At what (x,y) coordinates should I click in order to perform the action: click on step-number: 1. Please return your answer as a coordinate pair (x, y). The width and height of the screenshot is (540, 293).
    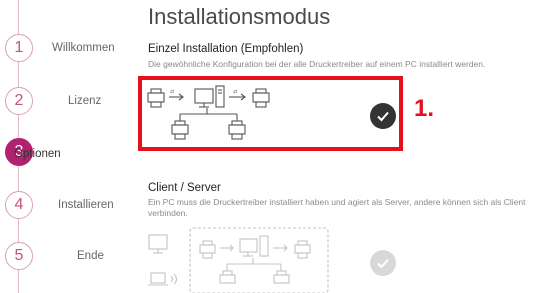
    Looking at the image, I should click on (19, 48).